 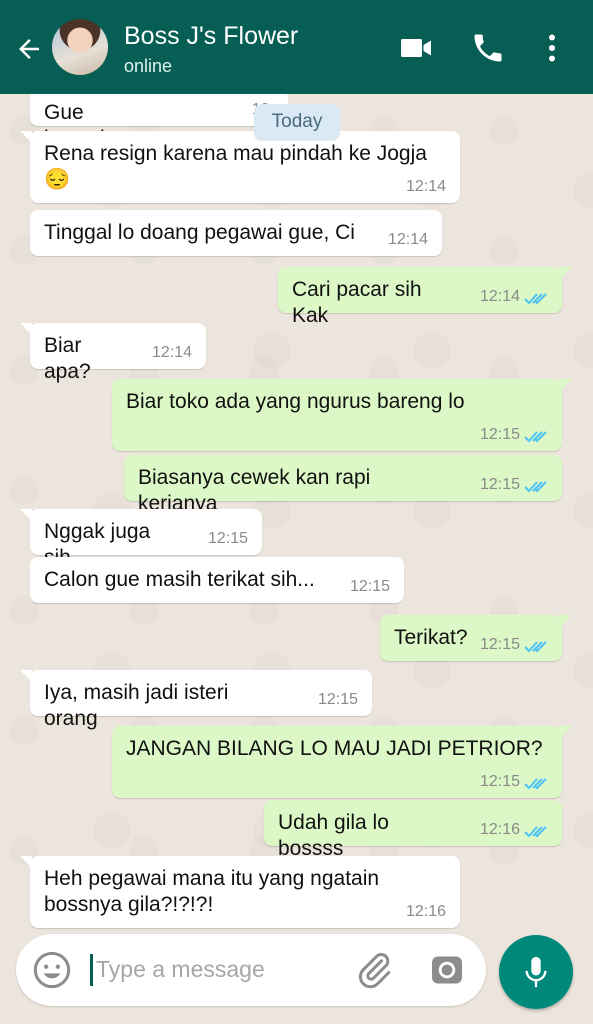 What do you see at coordinates (180, 969) in the screenshot?
I see `message-input: Type a message` at bounding box center [180, 969].